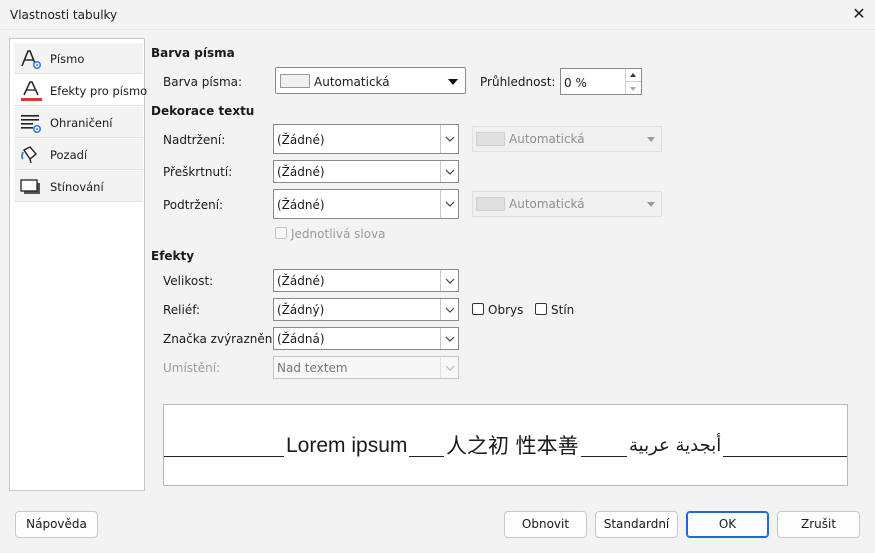  I want to click on close-icon: ✕, so click(859, 14).